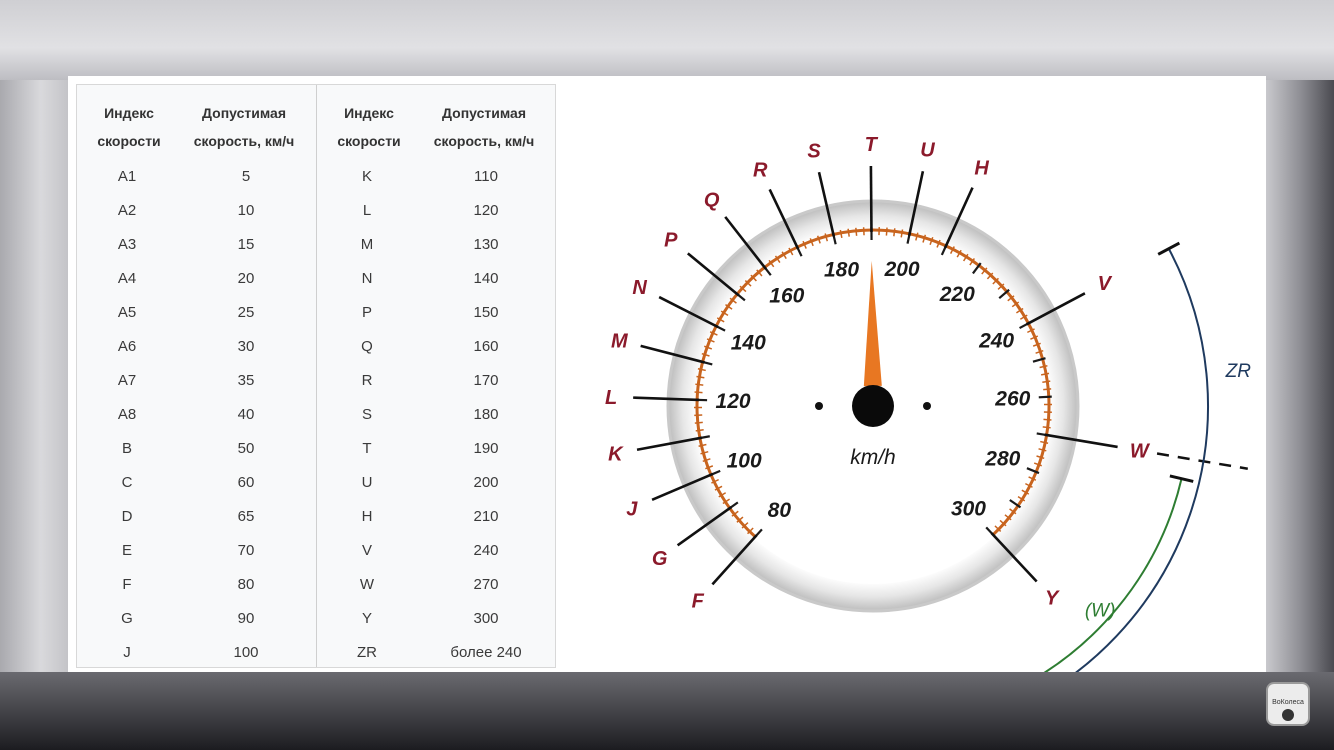  Describe the element at coordinates (1238, 371) in the screenshot. I see `zr-range-label: ZR` at that location.